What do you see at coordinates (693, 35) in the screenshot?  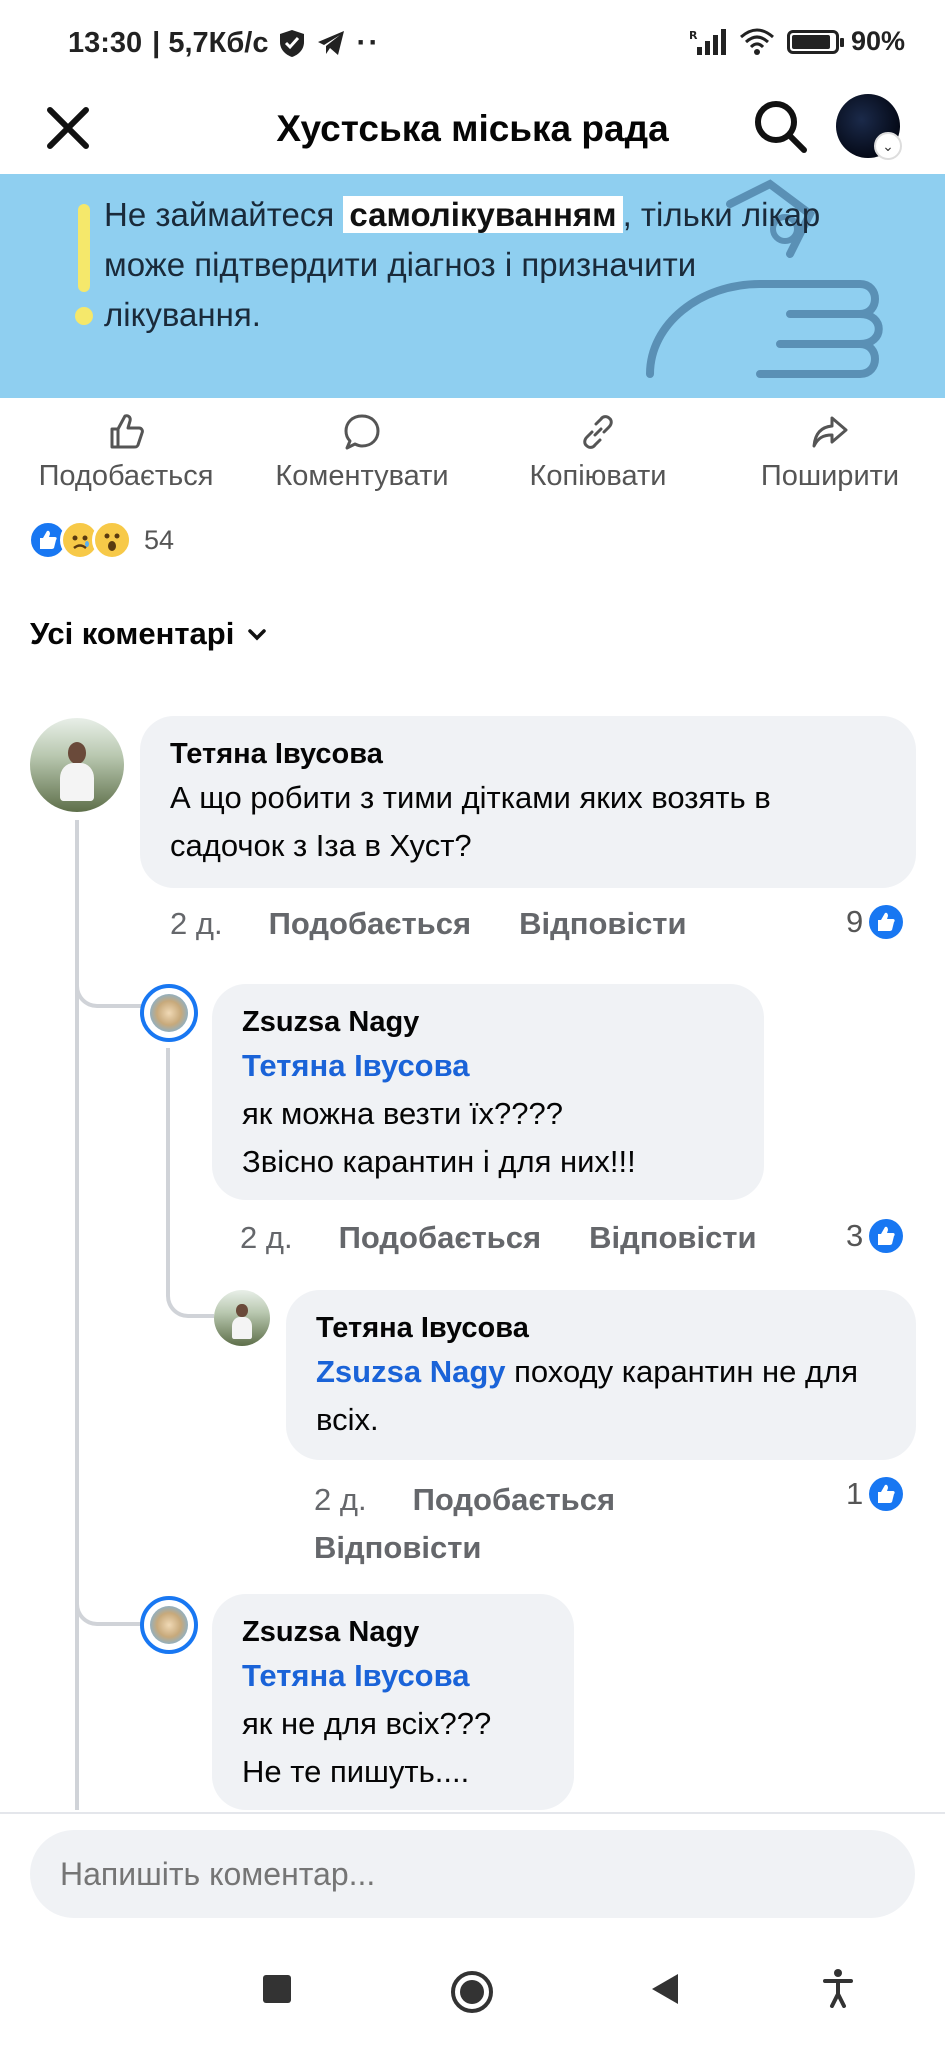 I see `svg-text: R` at bounding box center [693, 35].